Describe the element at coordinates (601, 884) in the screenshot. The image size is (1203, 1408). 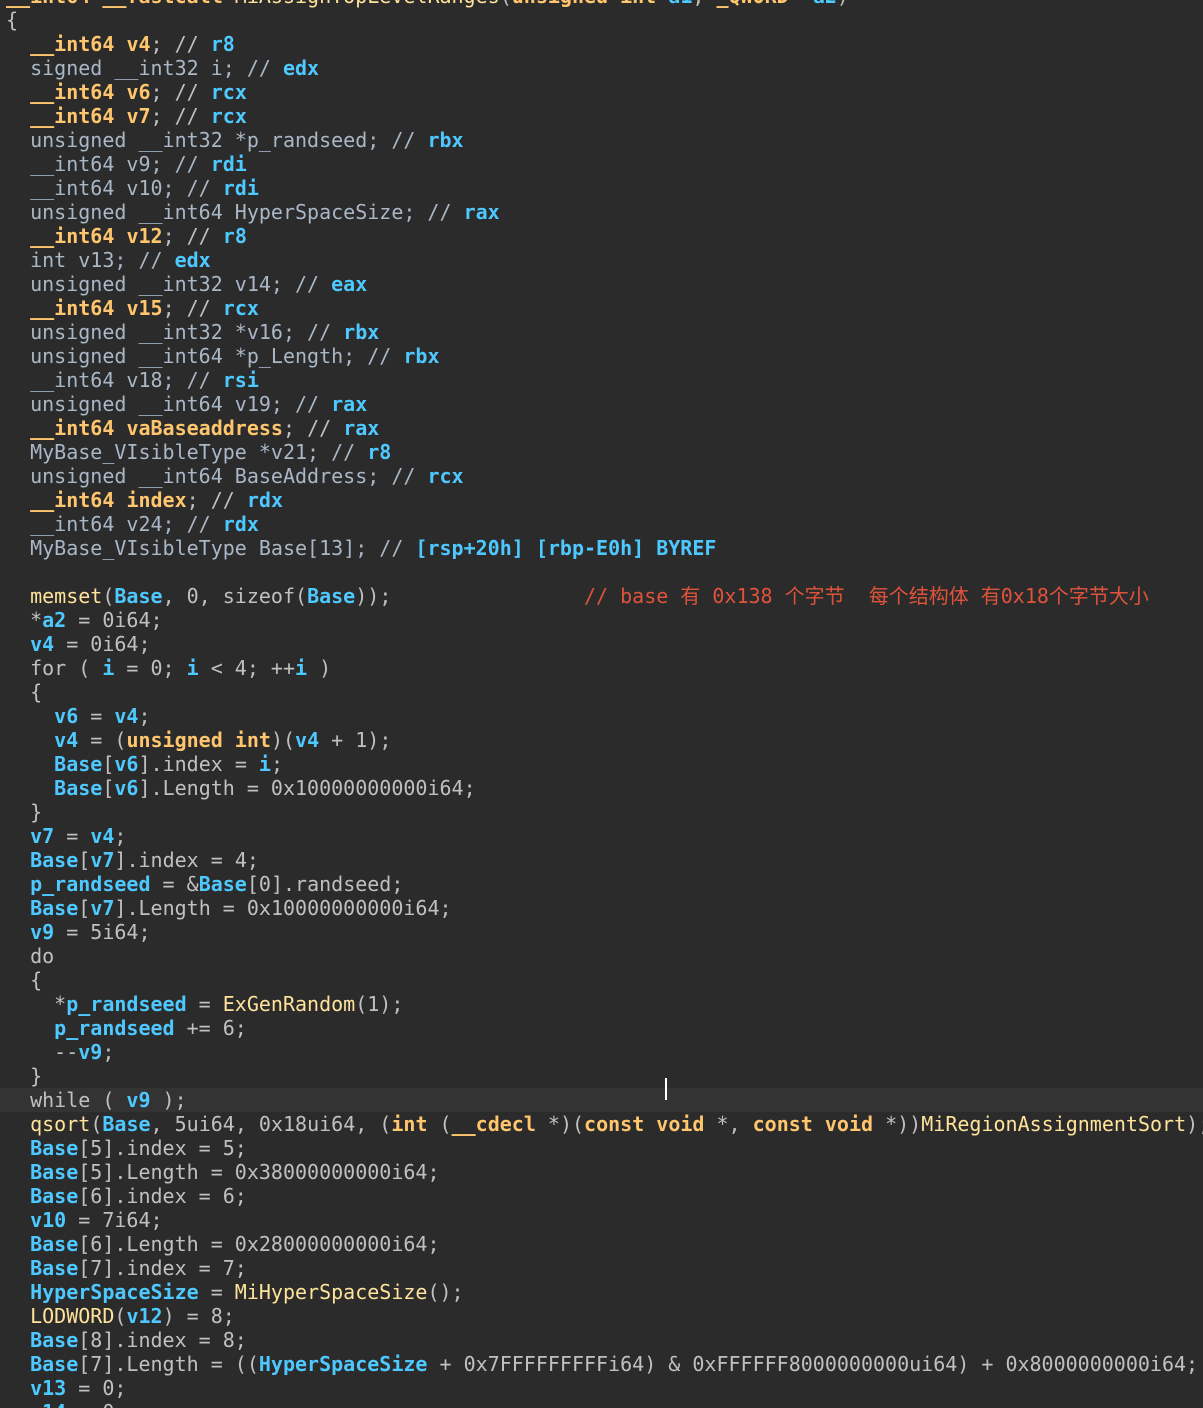
I see `code-line: p_randseed = &Base[0].randseed;` at that location.